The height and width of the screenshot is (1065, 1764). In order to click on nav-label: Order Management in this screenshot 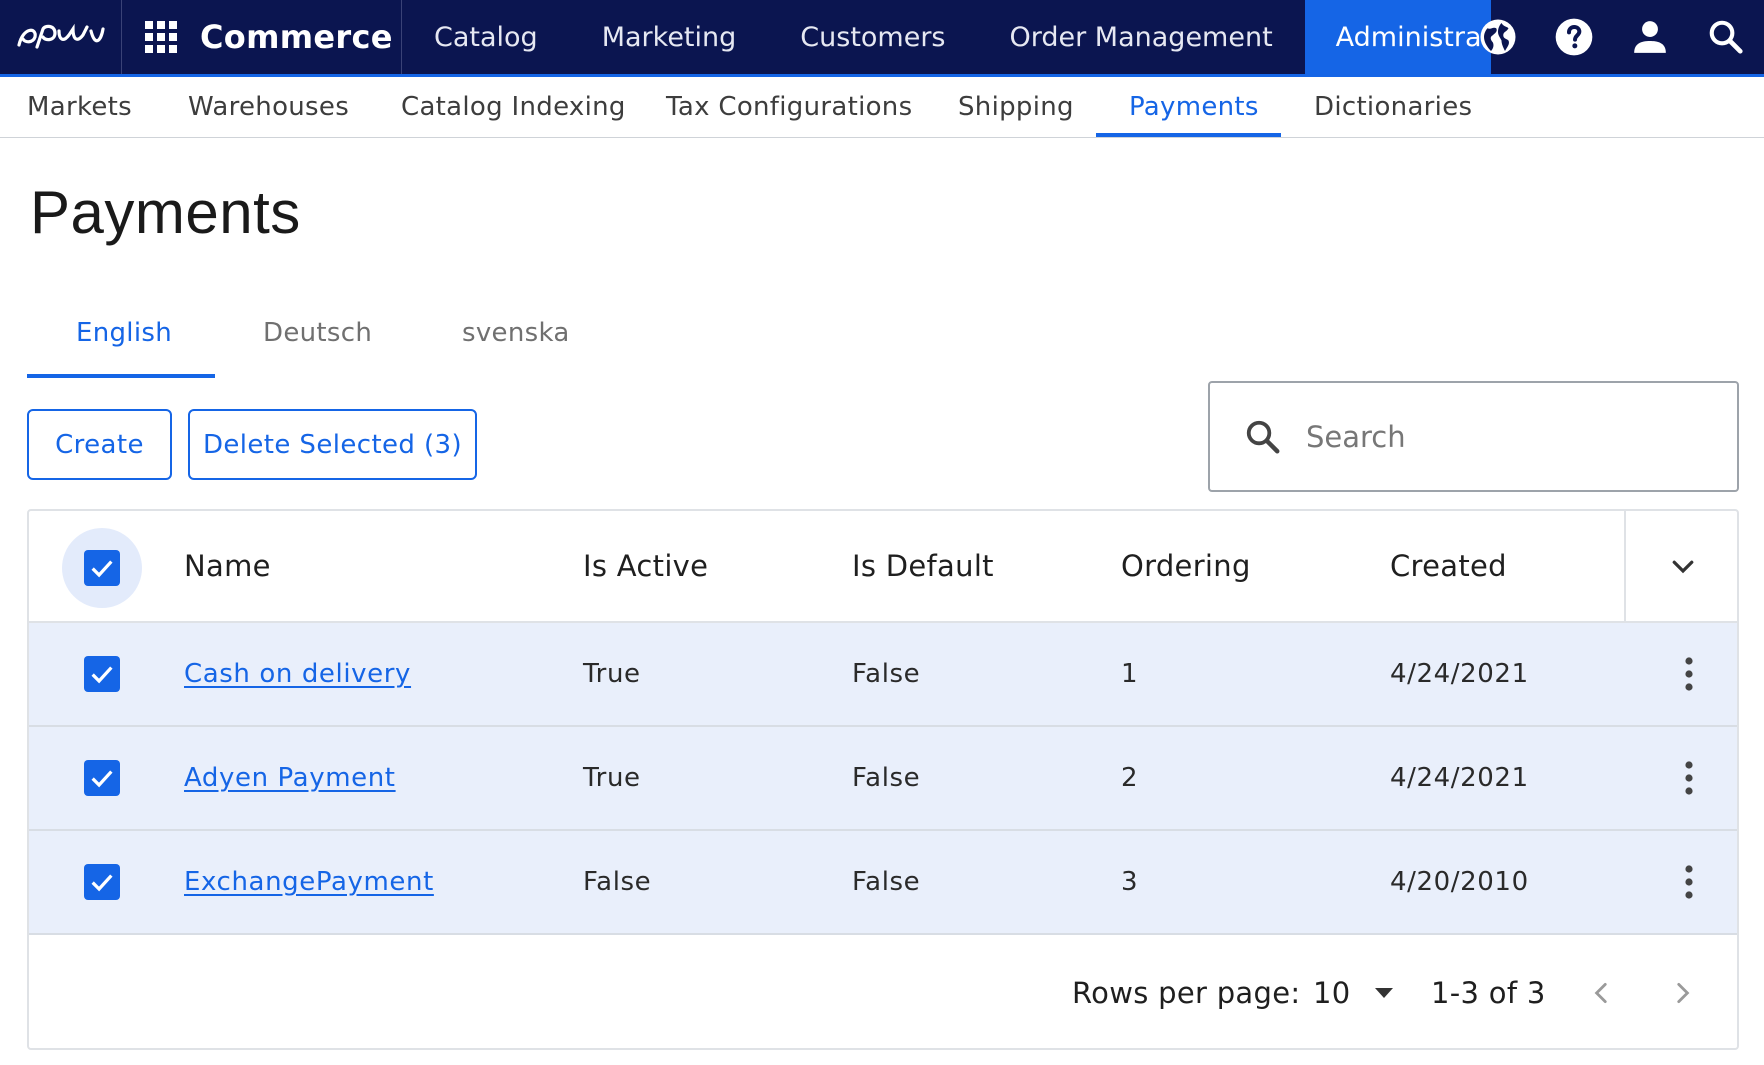, I will do `click(1141, 37)`.